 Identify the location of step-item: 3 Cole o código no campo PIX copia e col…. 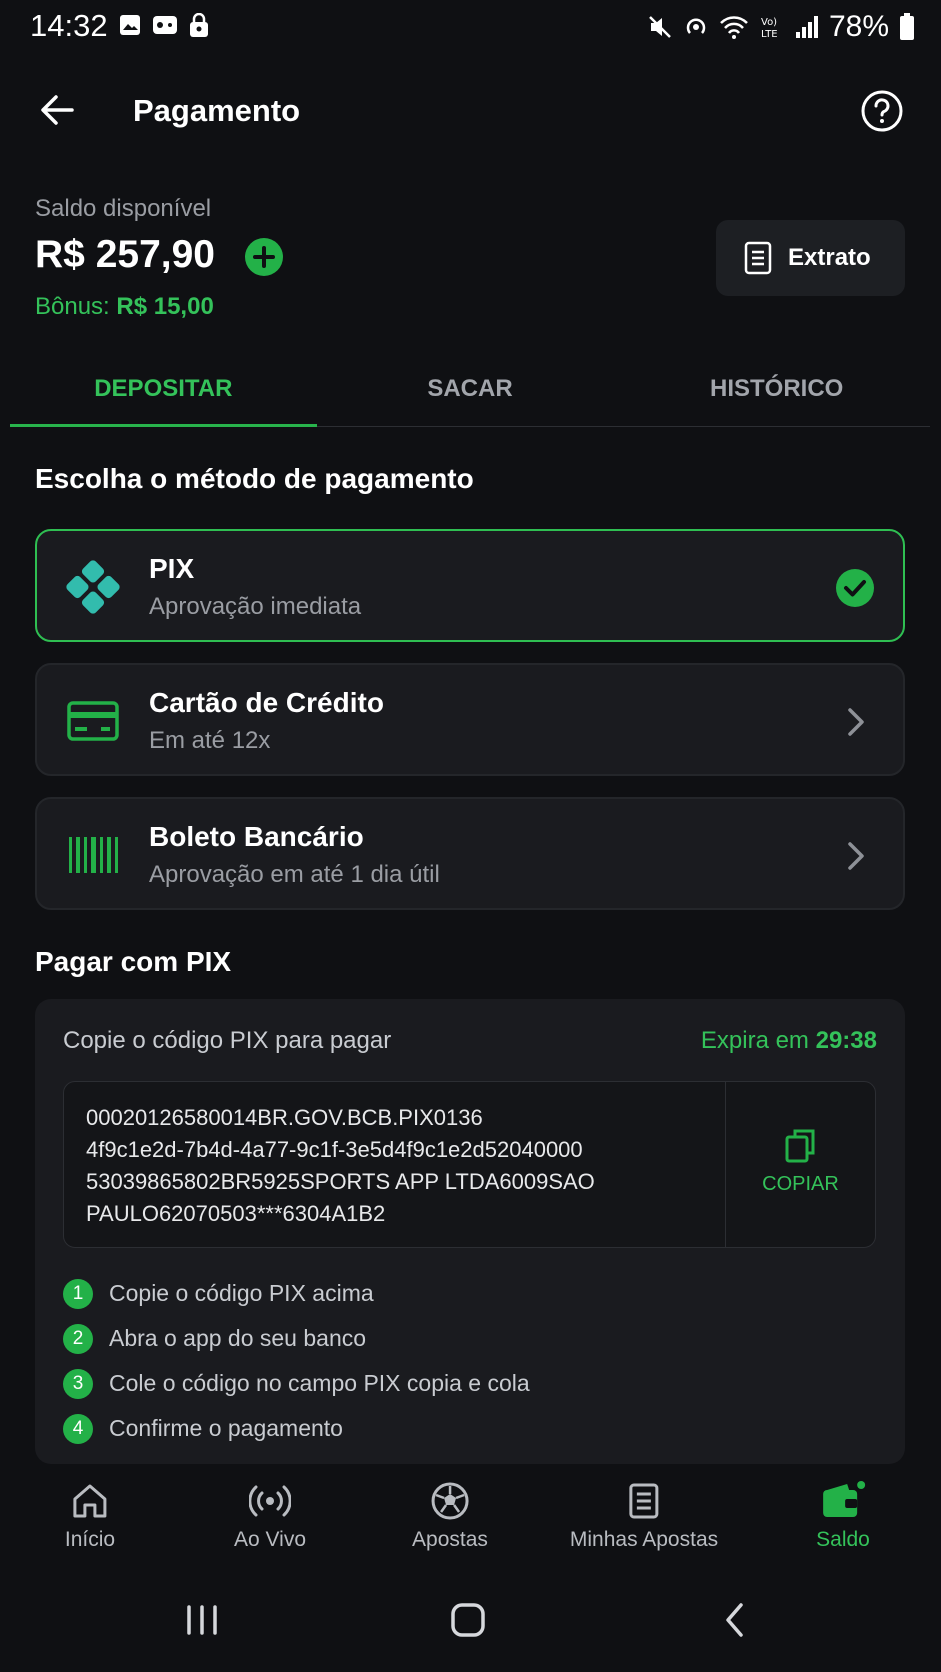
(296, 1383).